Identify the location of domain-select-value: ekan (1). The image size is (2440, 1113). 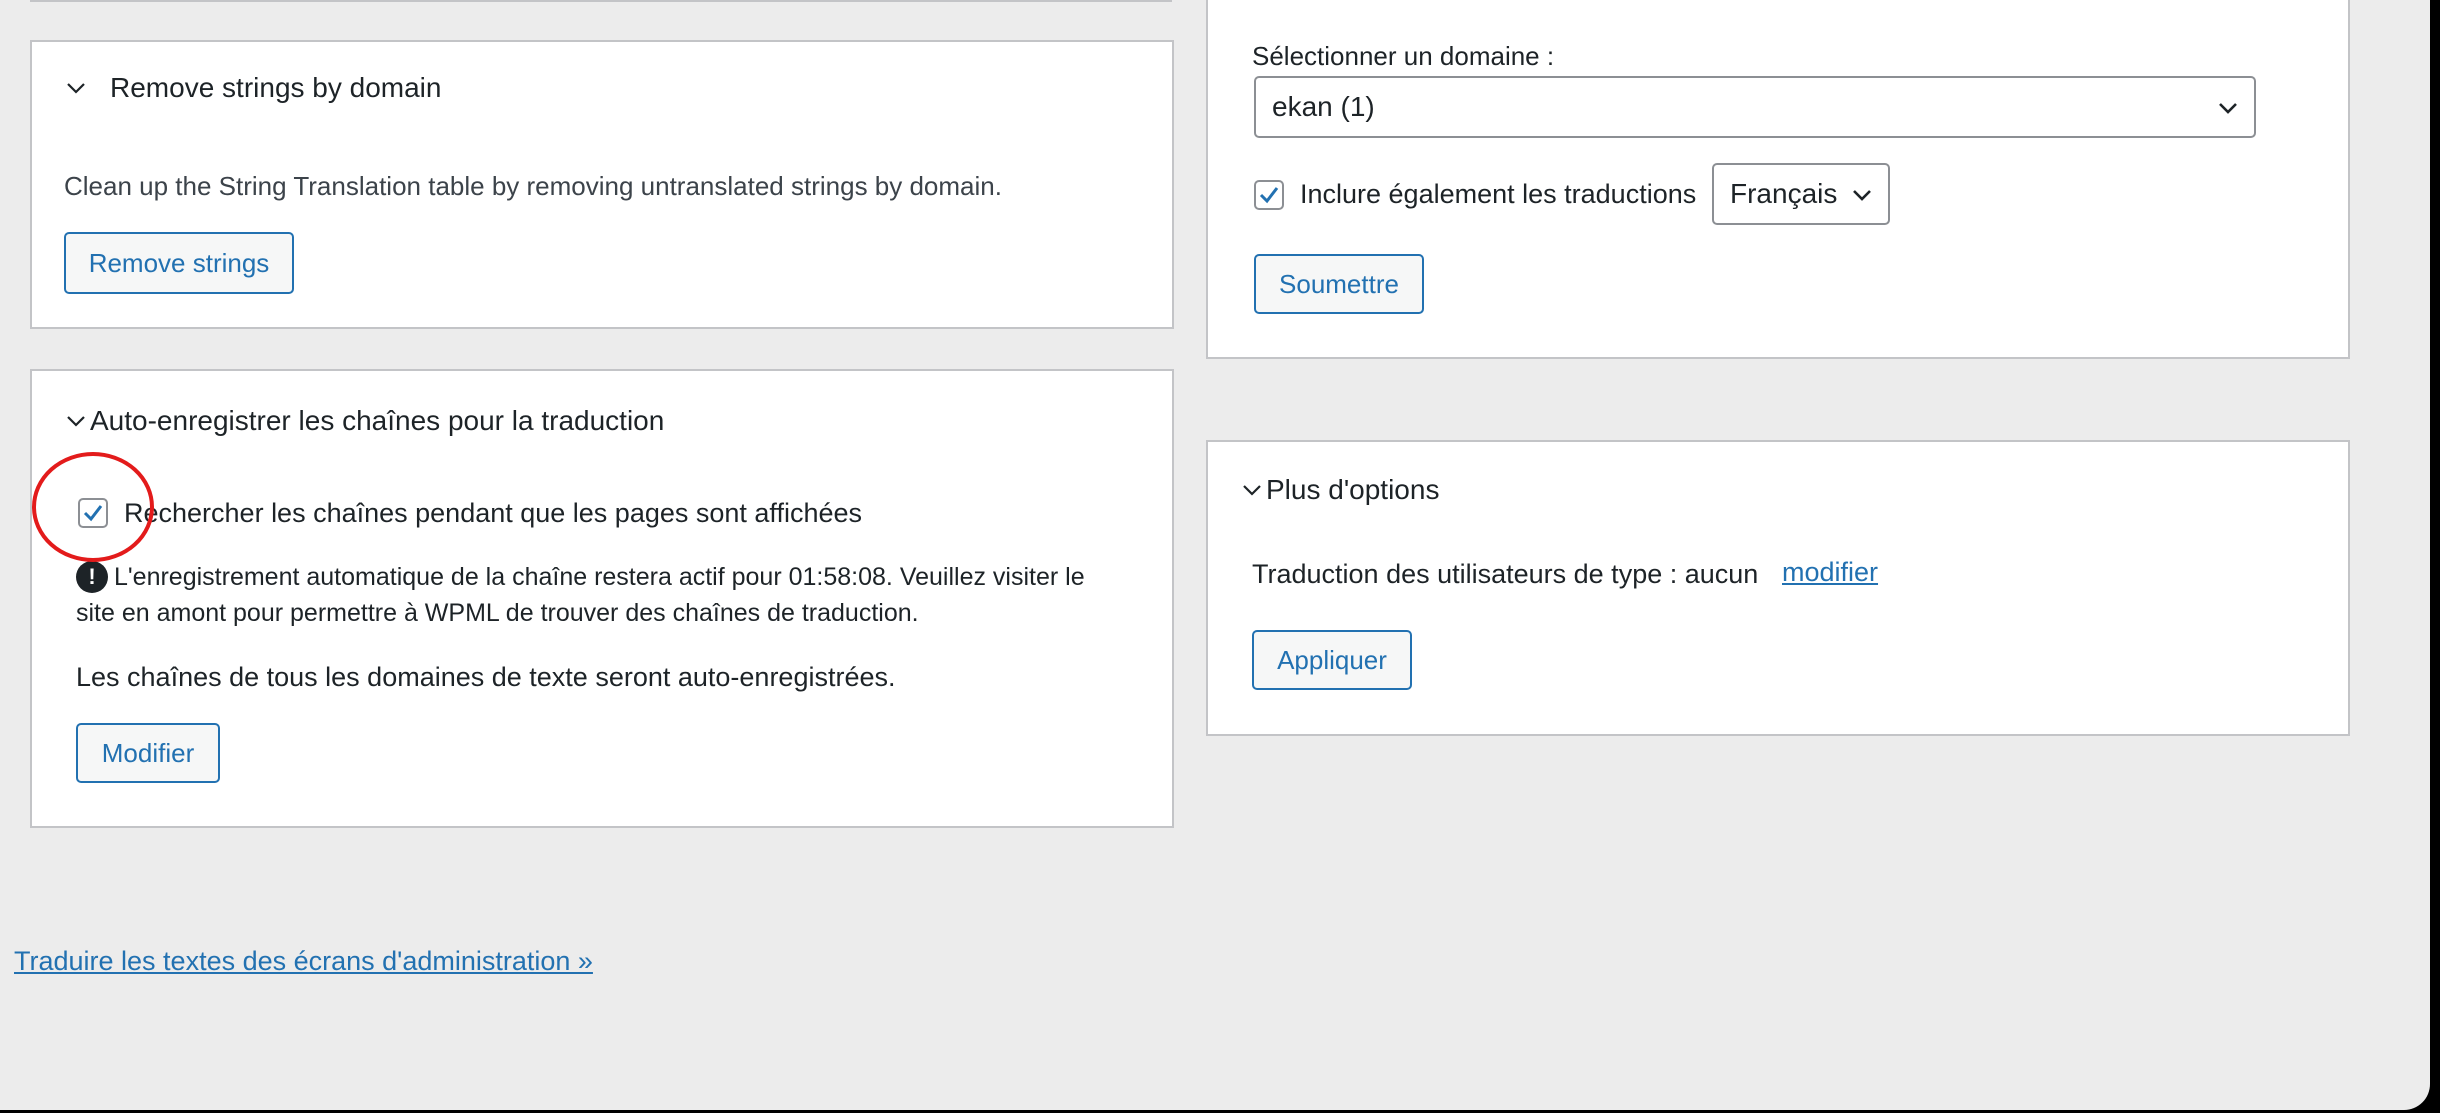
(1323, 106).